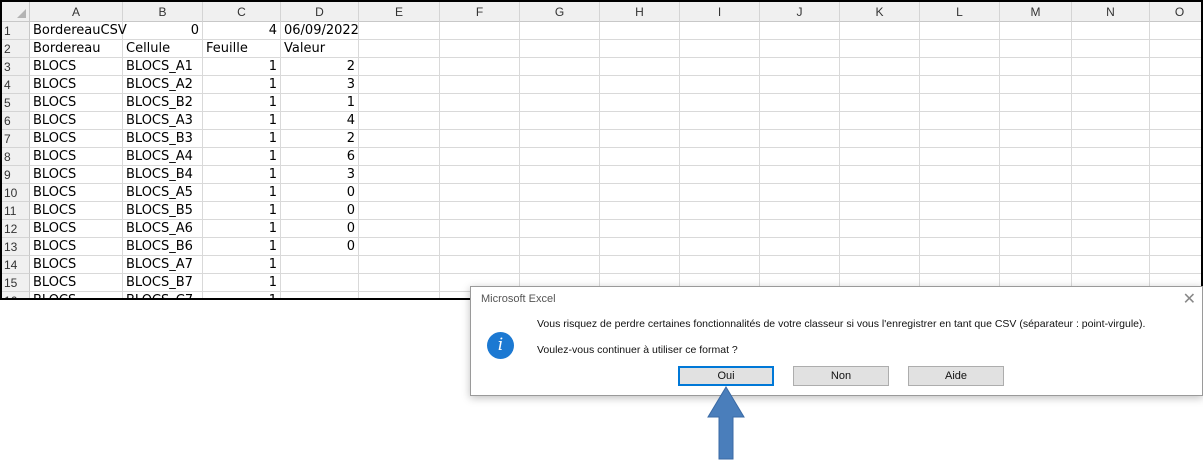 The width and height of the screenshot is (1203, 461). I want to click on column-header-m: M, so click(1036, 12).